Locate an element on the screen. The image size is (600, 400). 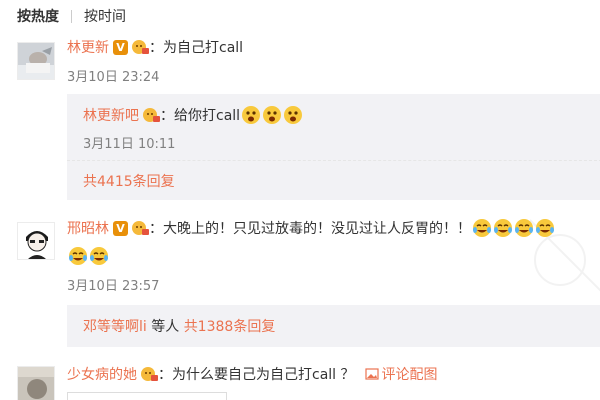
comment-line: 少女病的她 ：为什么要自己为自己打call ？ 评论配图 is located at coordinates (252, 374).